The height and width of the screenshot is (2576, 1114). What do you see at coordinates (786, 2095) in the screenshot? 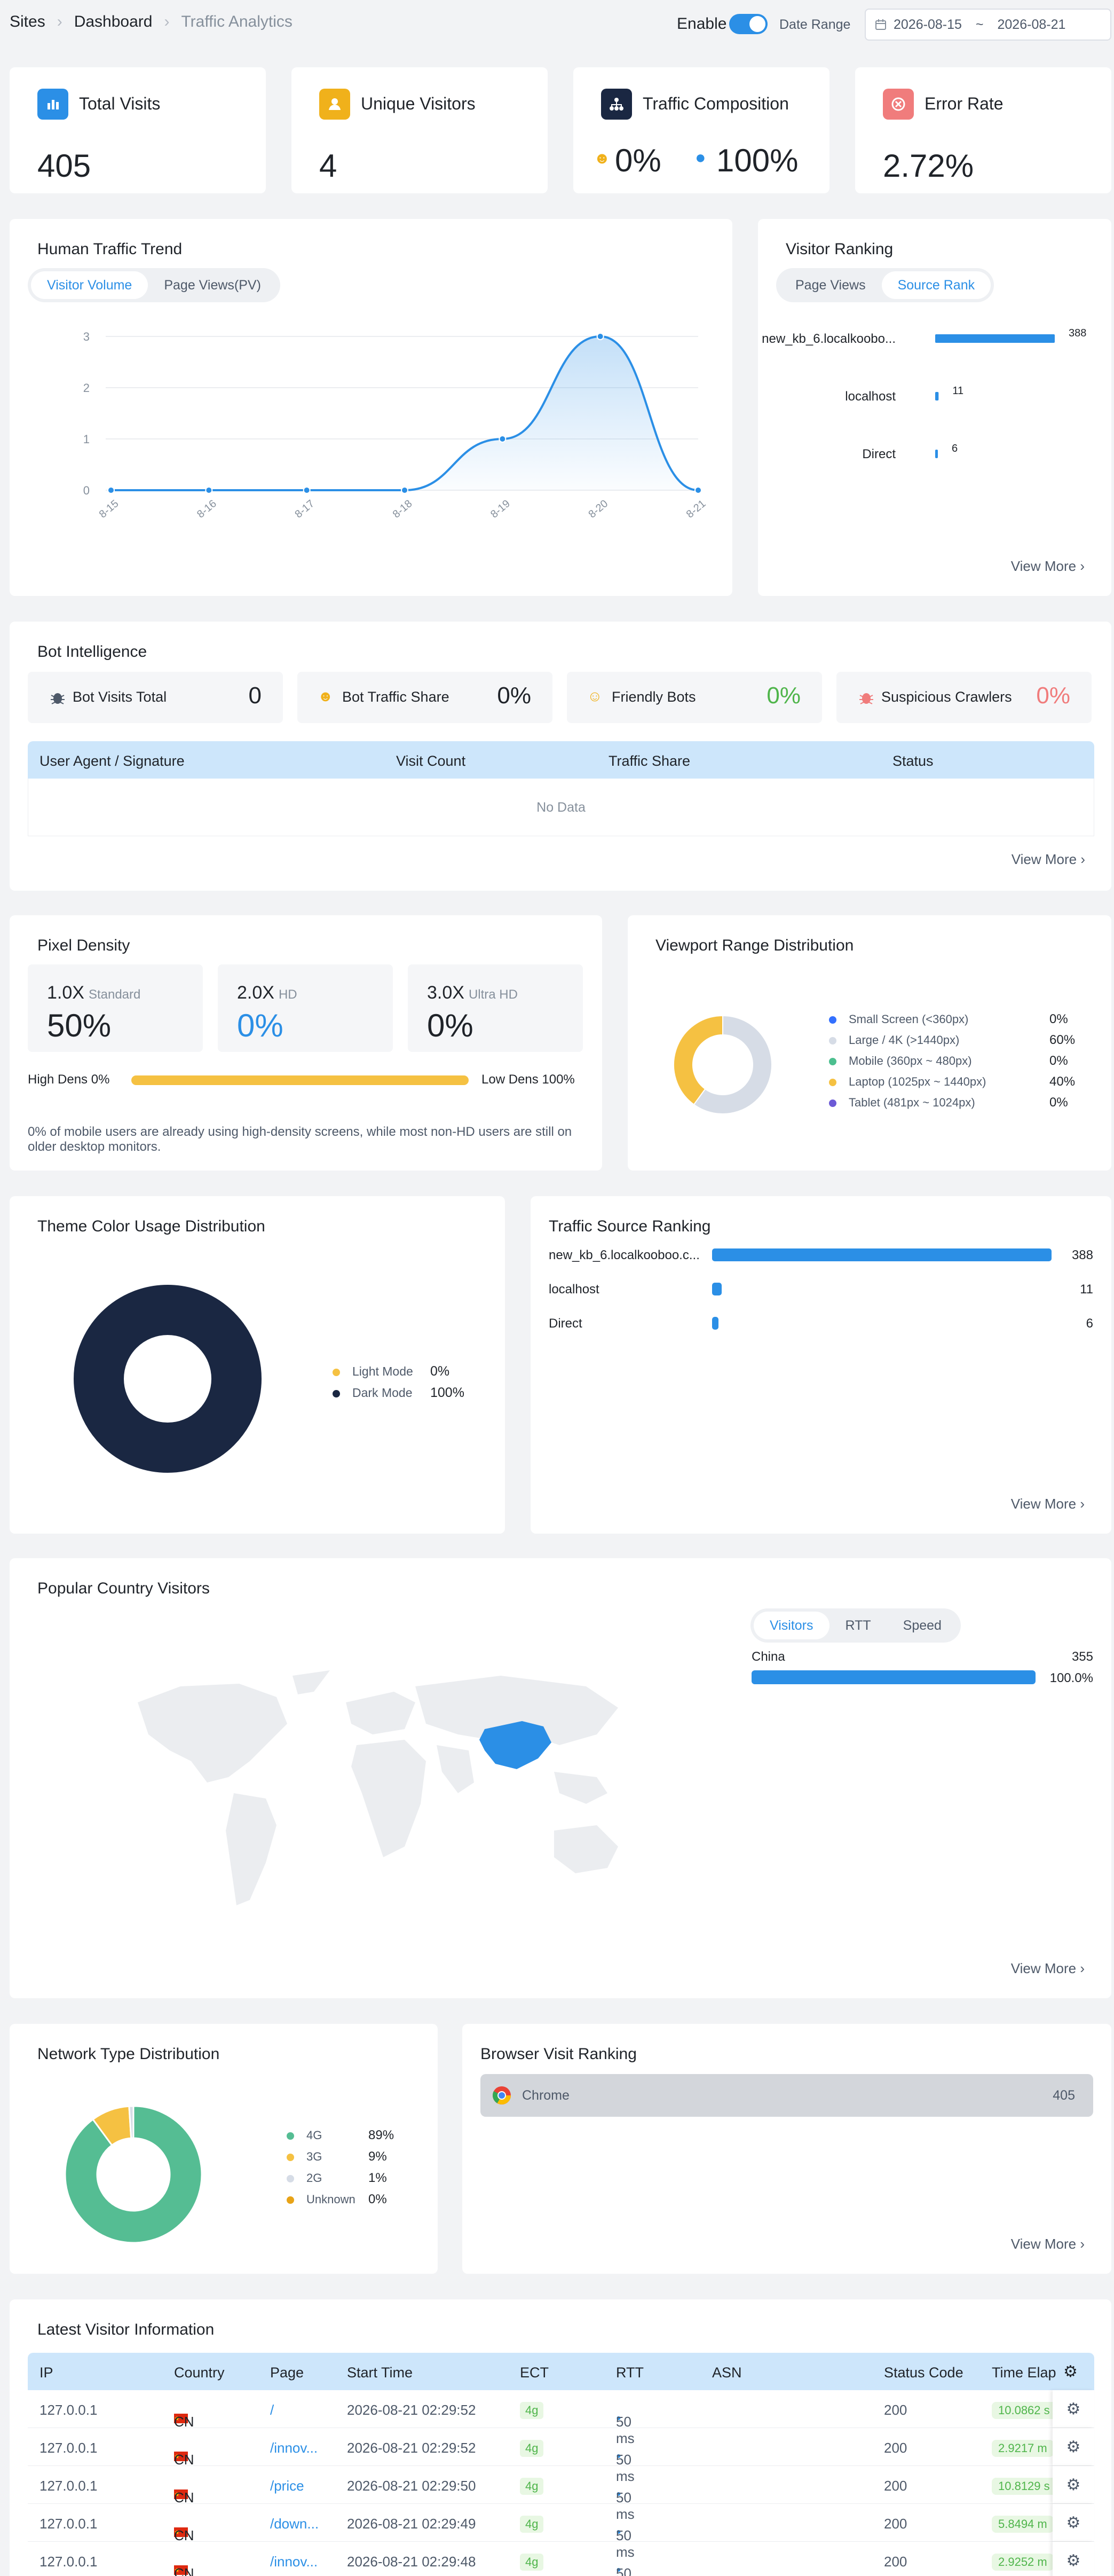
I see `browser-row-chrome: Chrome 405` at bounding box center [786, 2095].